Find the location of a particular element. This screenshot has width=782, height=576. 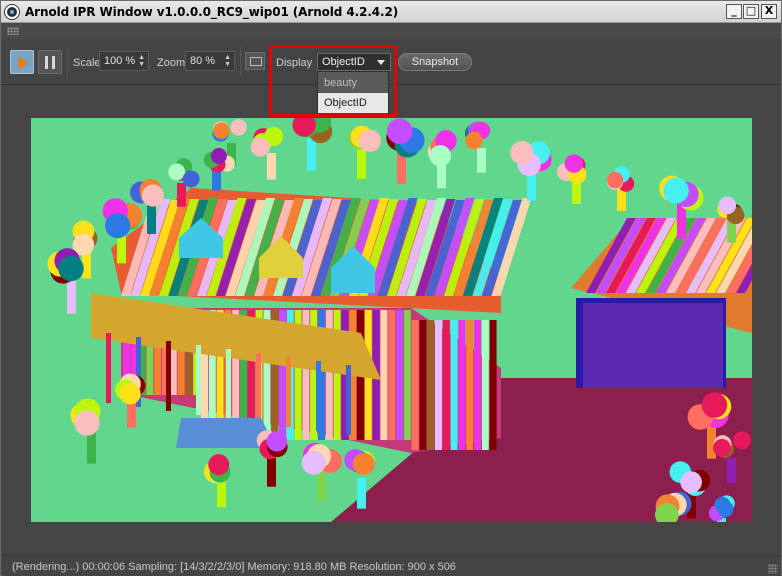

display-select: ObjectID is located at coordinates (354, 62).